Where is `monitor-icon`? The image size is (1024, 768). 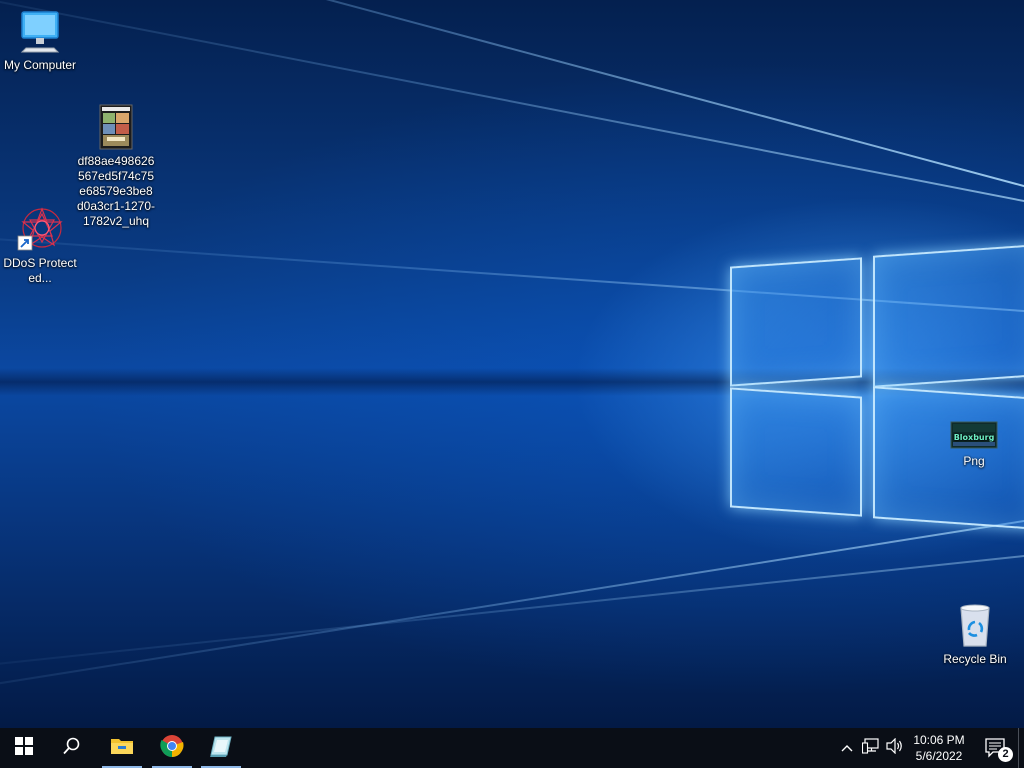 monitor-icon is located at coordinates (40, 31).